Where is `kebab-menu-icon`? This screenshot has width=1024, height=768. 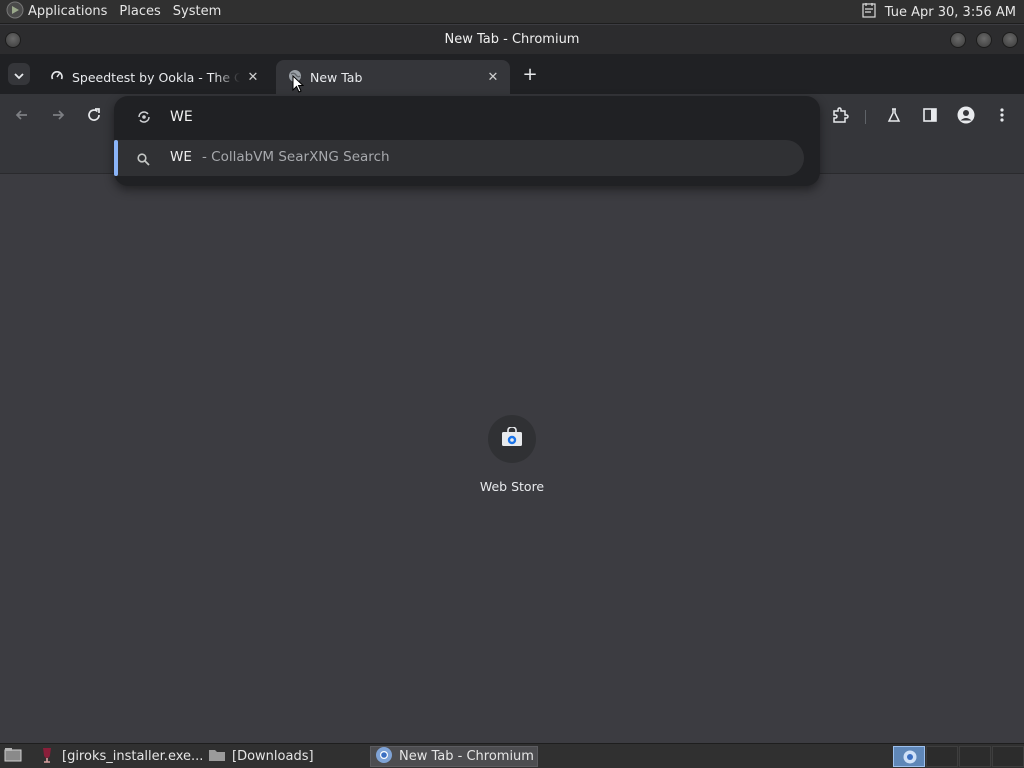
kebab-menu-icon is located at coordinates (1002, 117).